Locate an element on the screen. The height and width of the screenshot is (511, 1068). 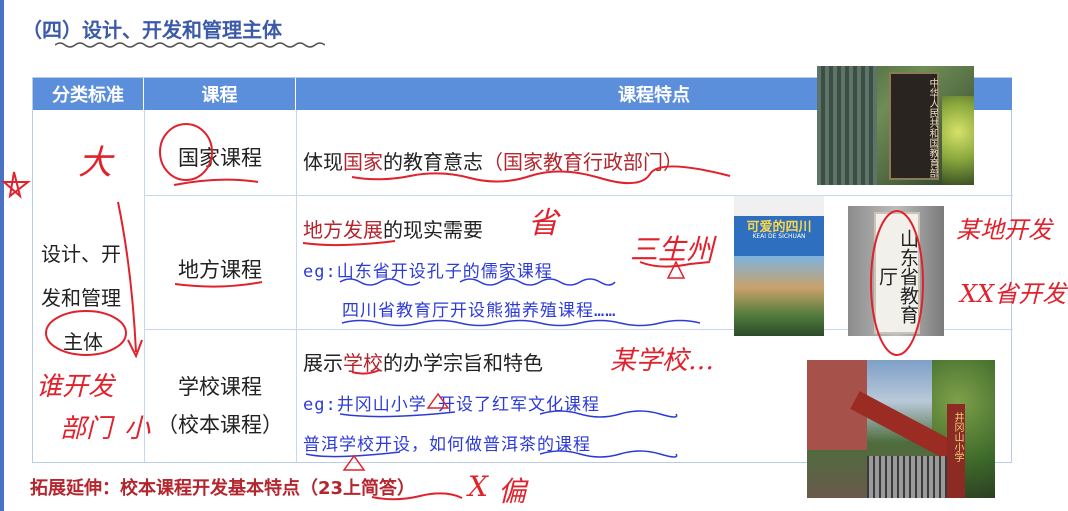
shandong-education-sign-photo: 山东省教育厅 is located at coordinates (896, 271).